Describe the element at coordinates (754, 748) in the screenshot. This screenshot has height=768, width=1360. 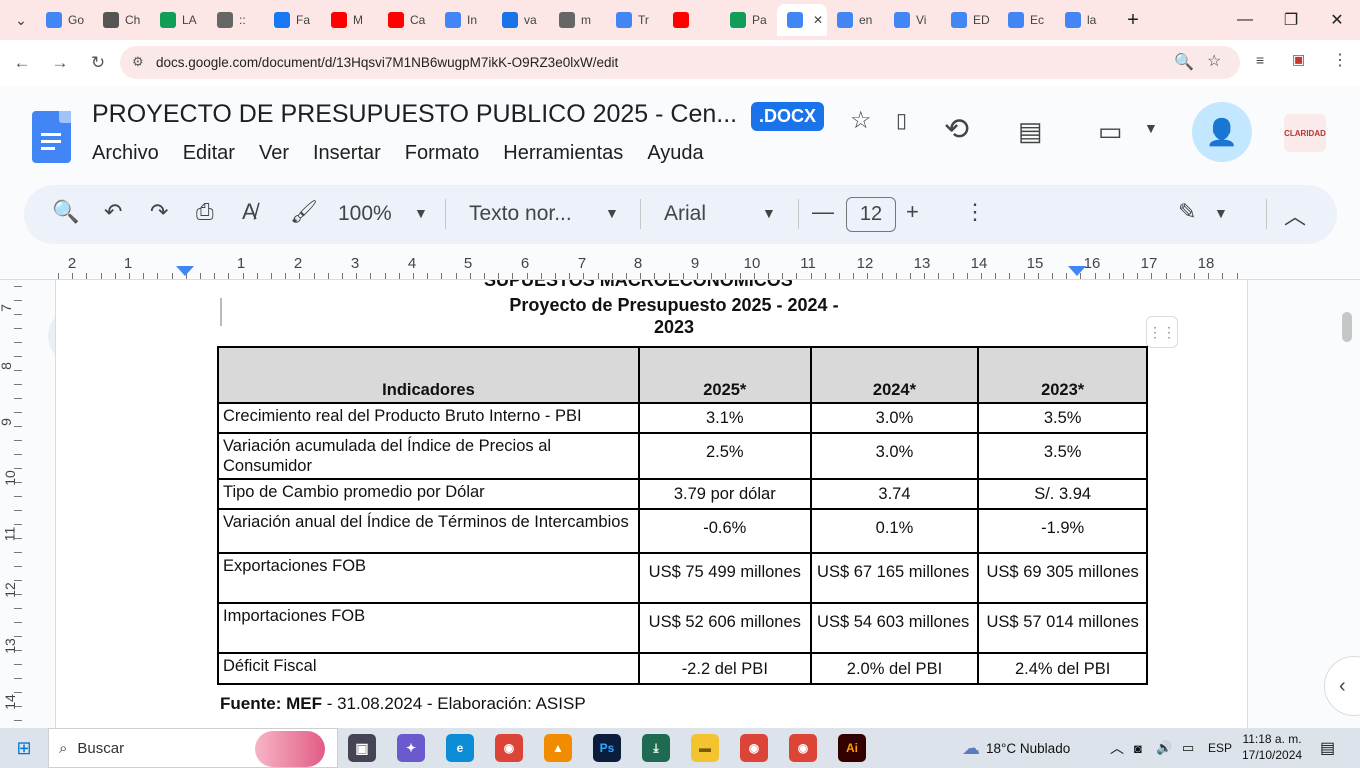
I see `chrome-profile-icon: ◉` at that location.